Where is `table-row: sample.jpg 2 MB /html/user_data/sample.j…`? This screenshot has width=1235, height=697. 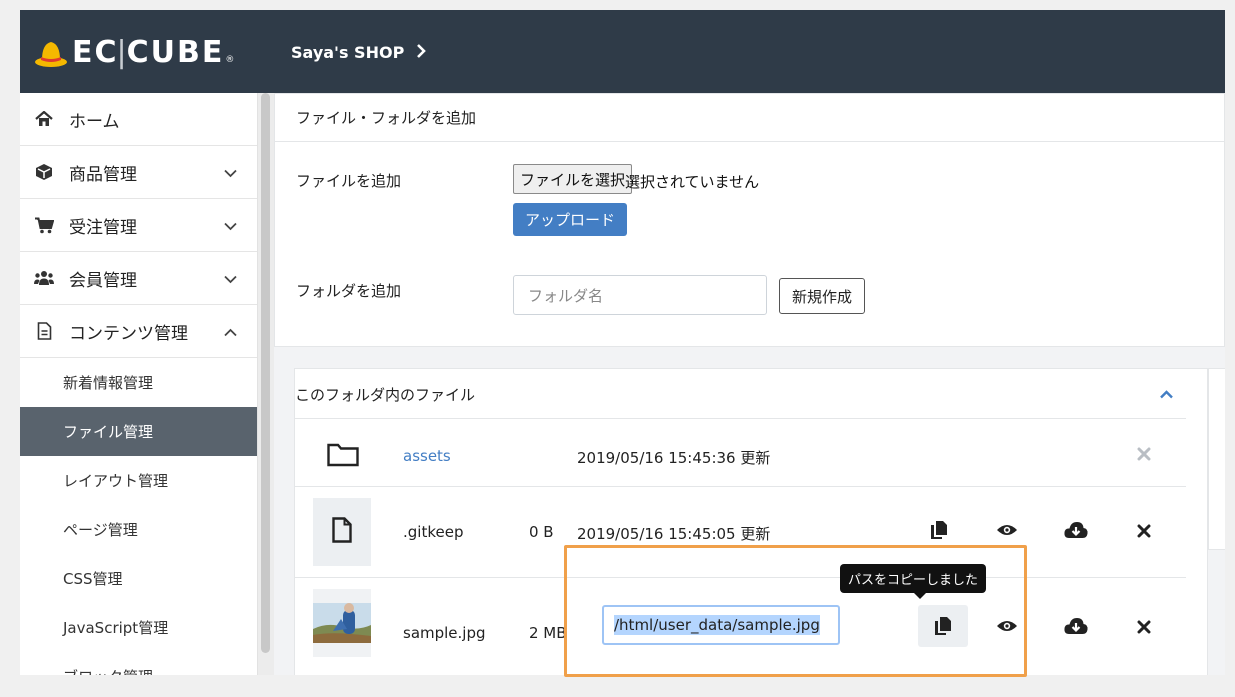
table-row: sample.jpg 2 MB /html/user_data/sample.j… is located at coordinates (740, 626).